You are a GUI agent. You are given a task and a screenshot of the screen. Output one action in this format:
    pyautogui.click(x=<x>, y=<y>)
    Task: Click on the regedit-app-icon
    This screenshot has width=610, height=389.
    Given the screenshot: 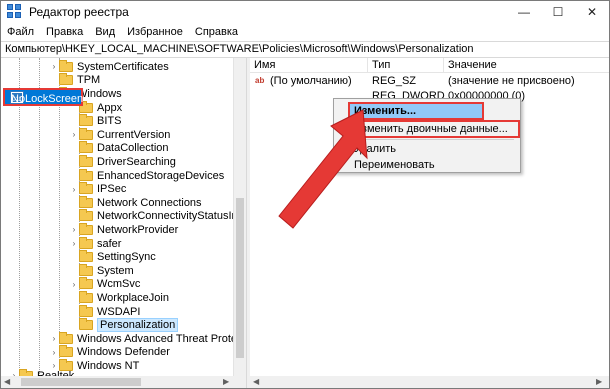 What is the action you would take?
    pyautogui.click(x=15, y=12)
    